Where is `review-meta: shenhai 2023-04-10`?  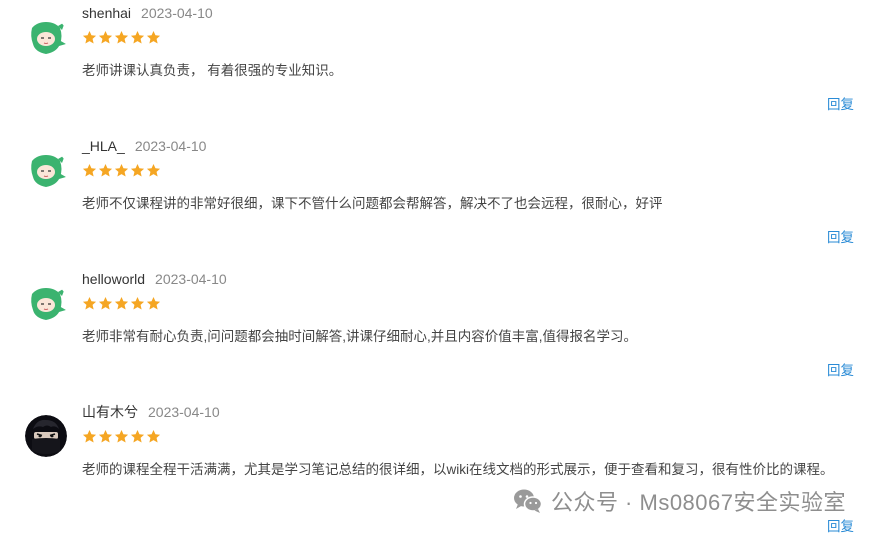 review-meta: shenhai 2023-04-10 is located at coordinates (147, 13).